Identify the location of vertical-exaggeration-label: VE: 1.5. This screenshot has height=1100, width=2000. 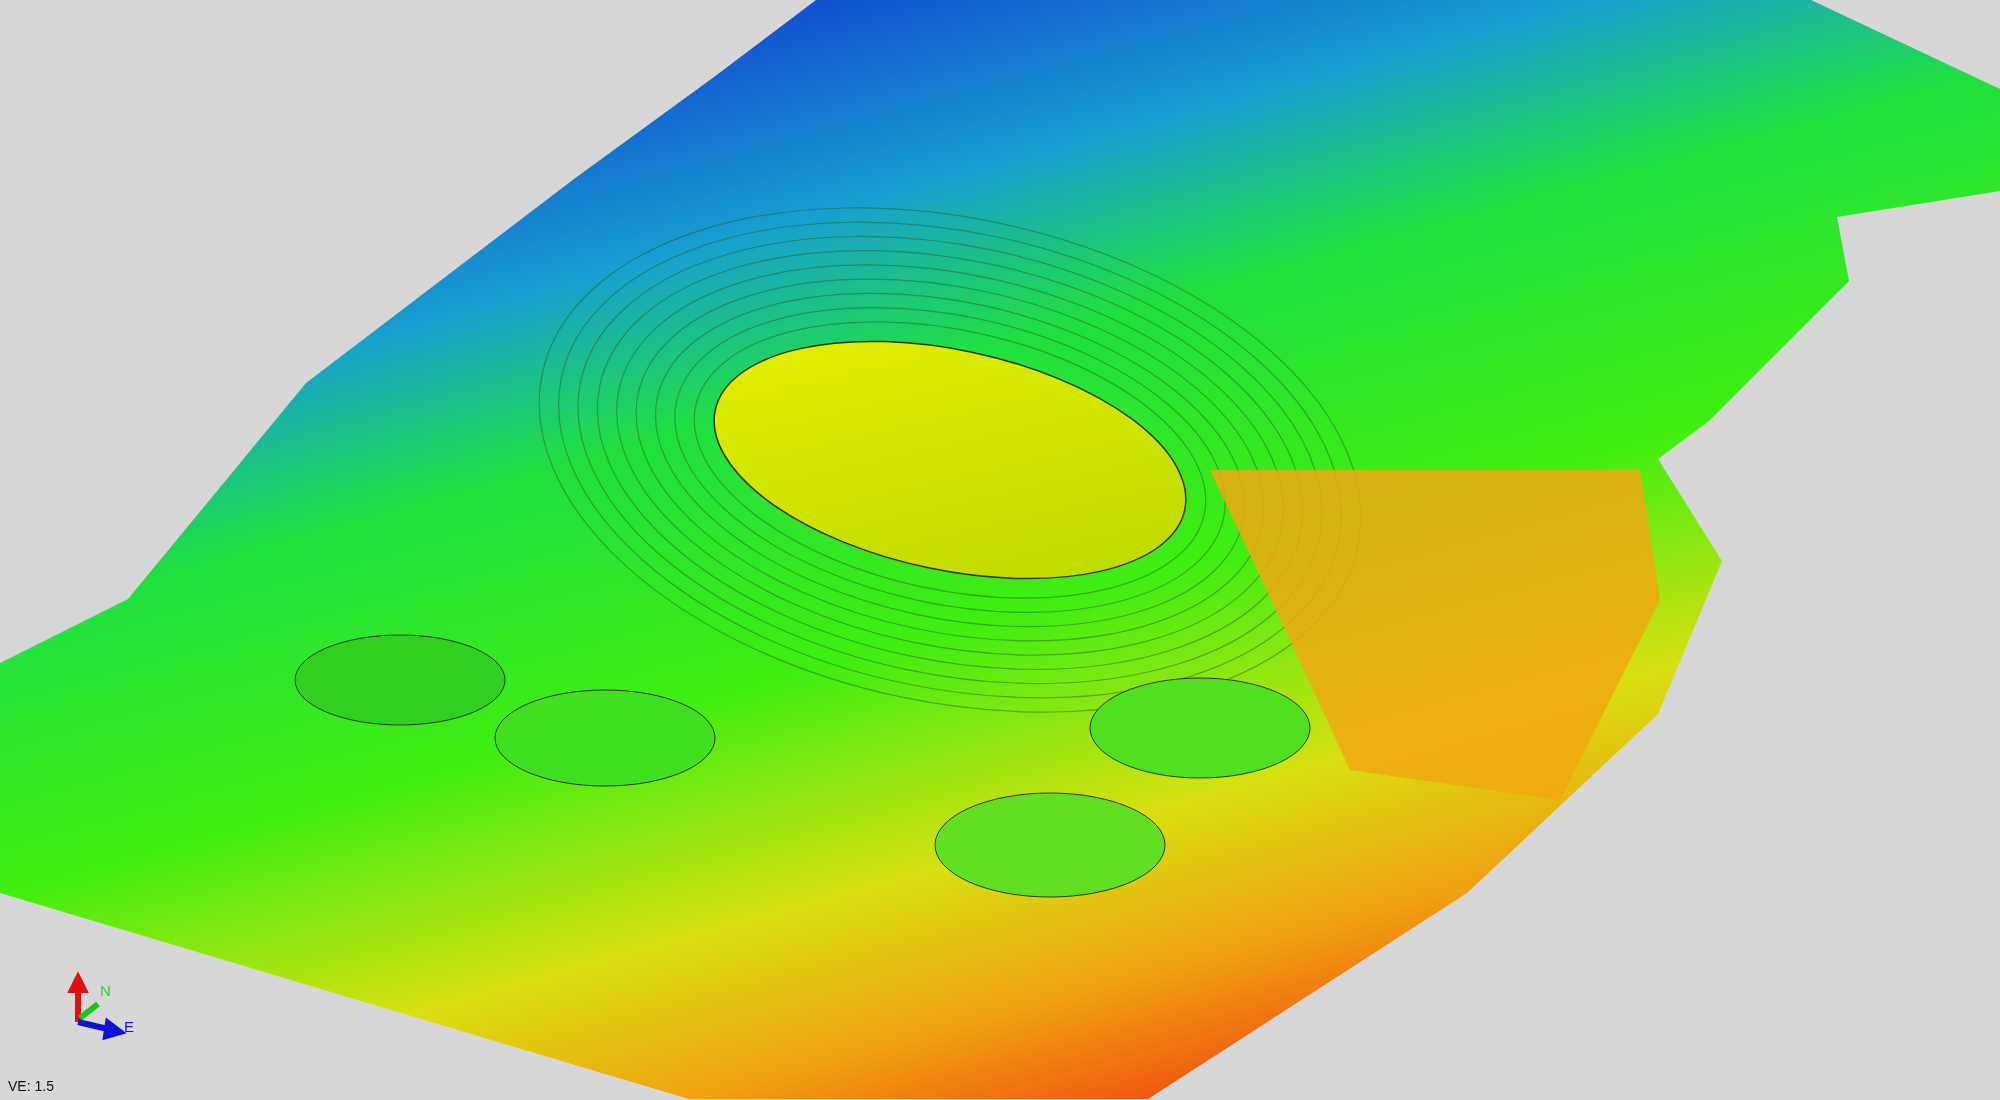
(31, 1086).